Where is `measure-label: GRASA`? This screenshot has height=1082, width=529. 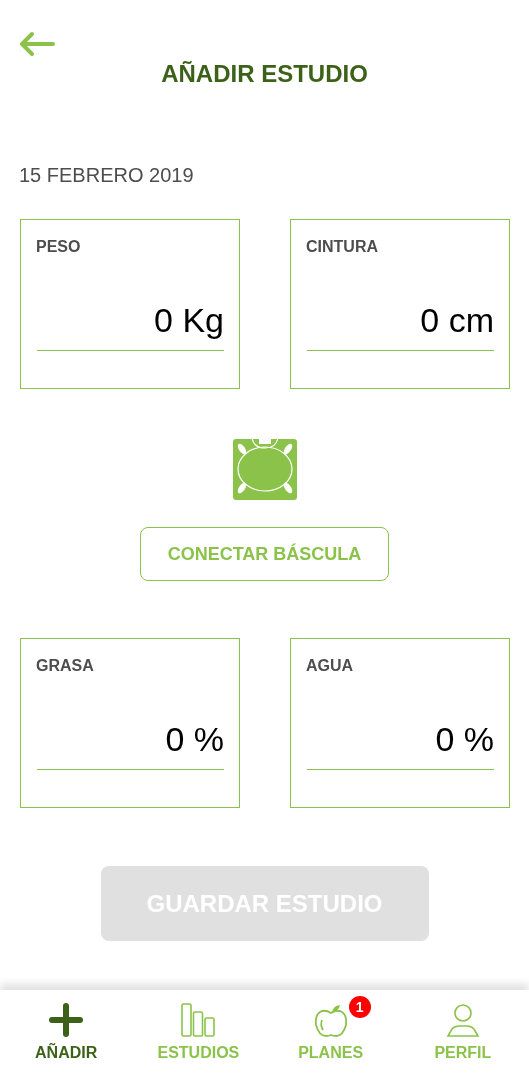 measure-label: GRASA is located at coordinates (65, 666).